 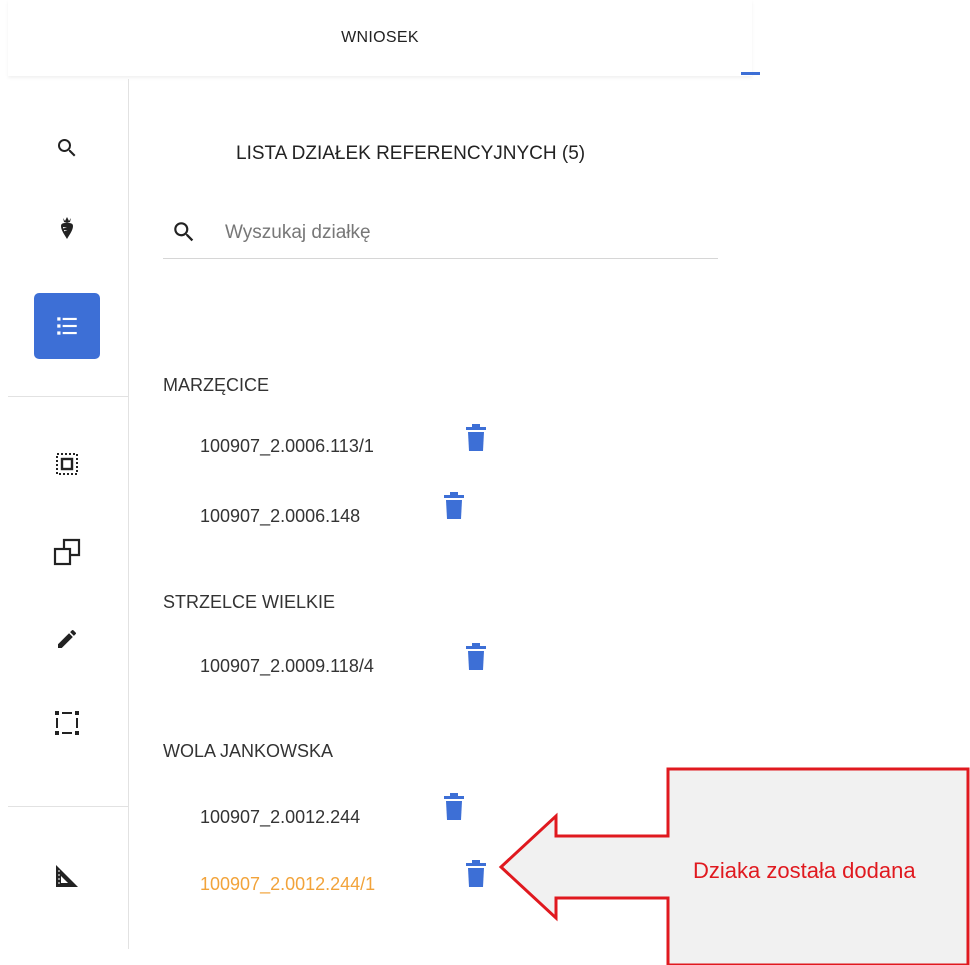 I want to click on parcel-search, so click(x=440, y=232).